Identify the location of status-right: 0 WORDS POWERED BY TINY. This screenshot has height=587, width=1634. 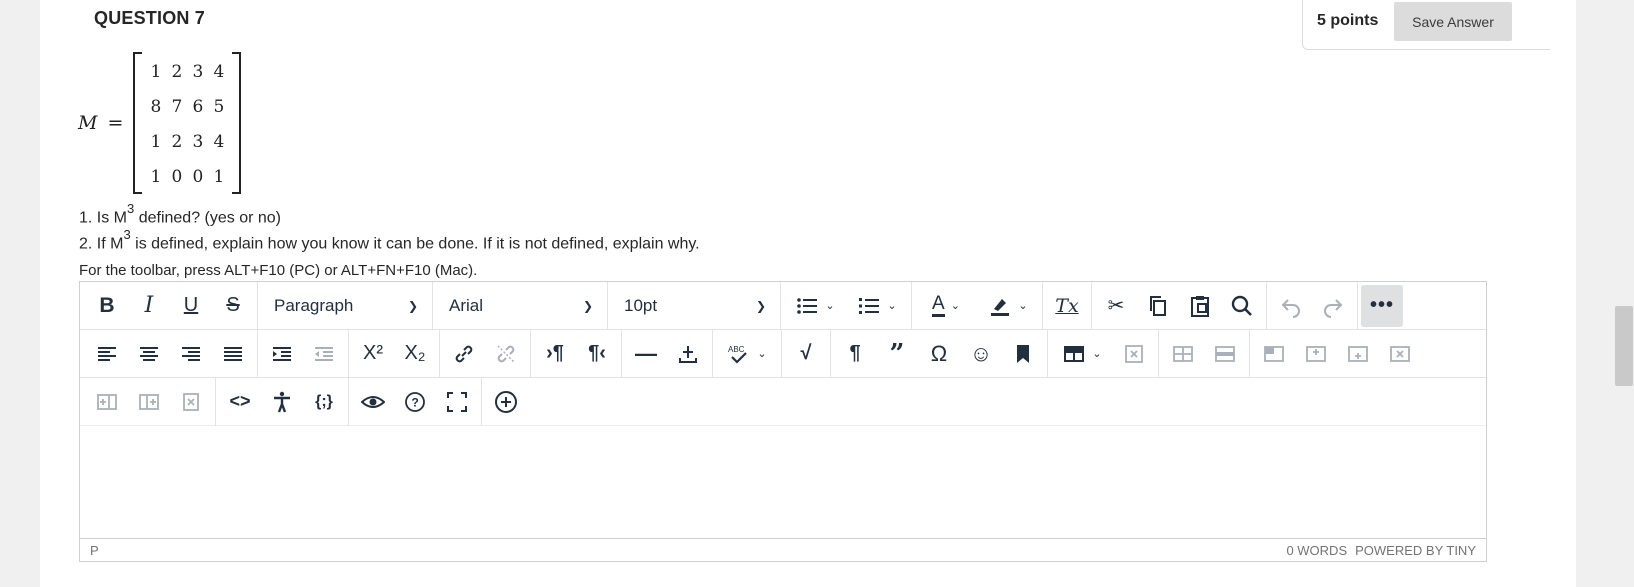
(1377, 550).